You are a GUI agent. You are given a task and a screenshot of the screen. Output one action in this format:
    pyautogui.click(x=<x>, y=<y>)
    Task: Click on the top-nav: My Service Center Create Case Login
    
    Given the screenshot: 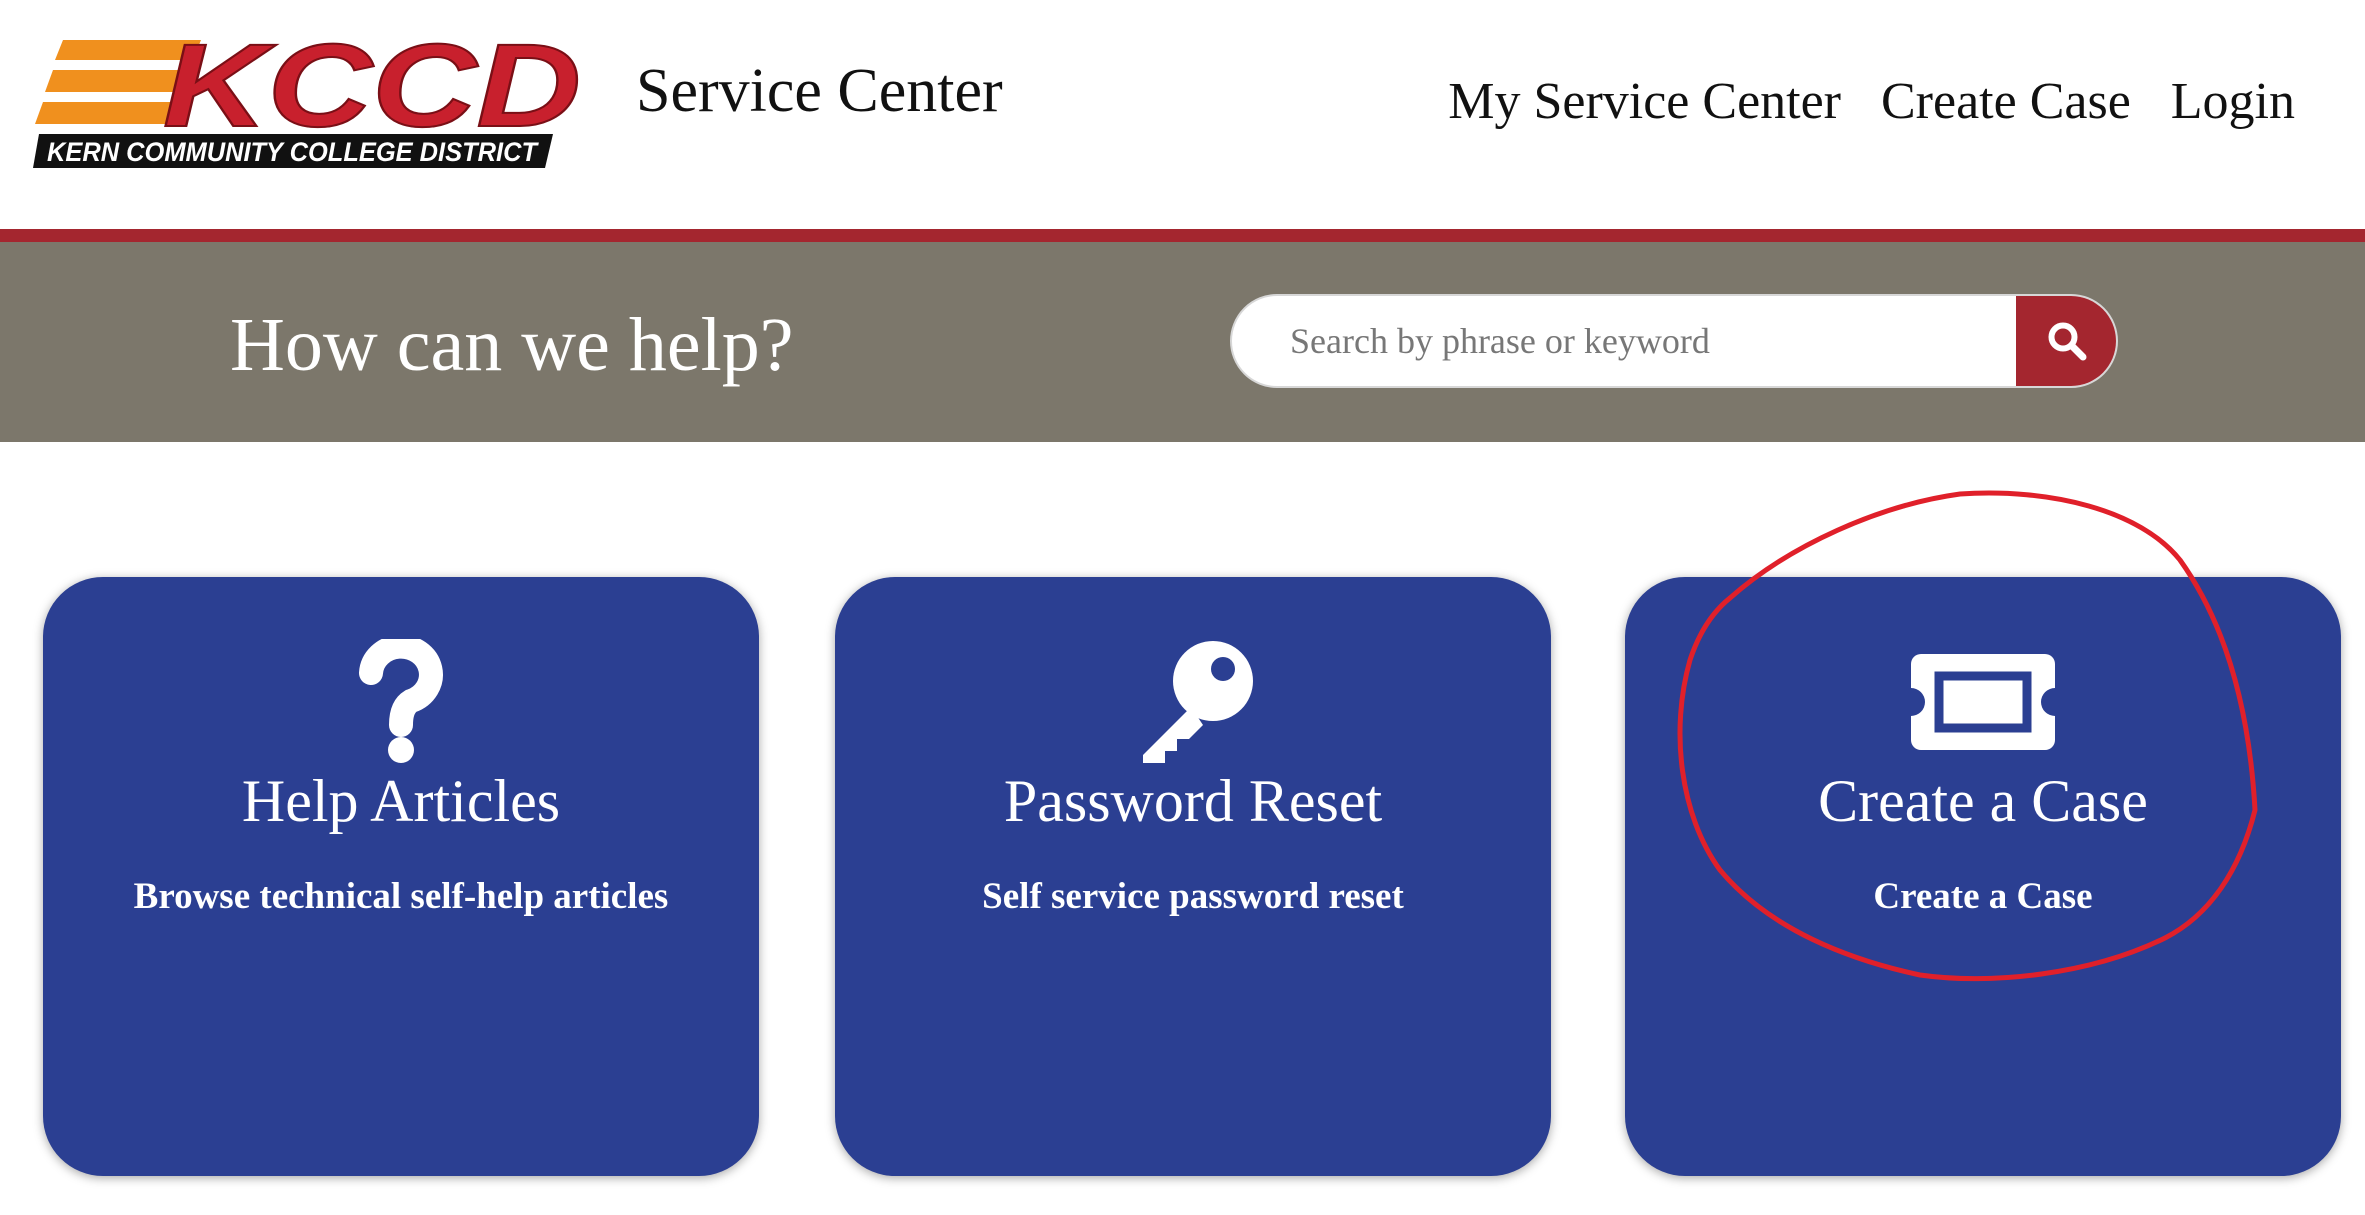 What is the action you would take?
    pyautogui.click(x=1871, y=101)
    